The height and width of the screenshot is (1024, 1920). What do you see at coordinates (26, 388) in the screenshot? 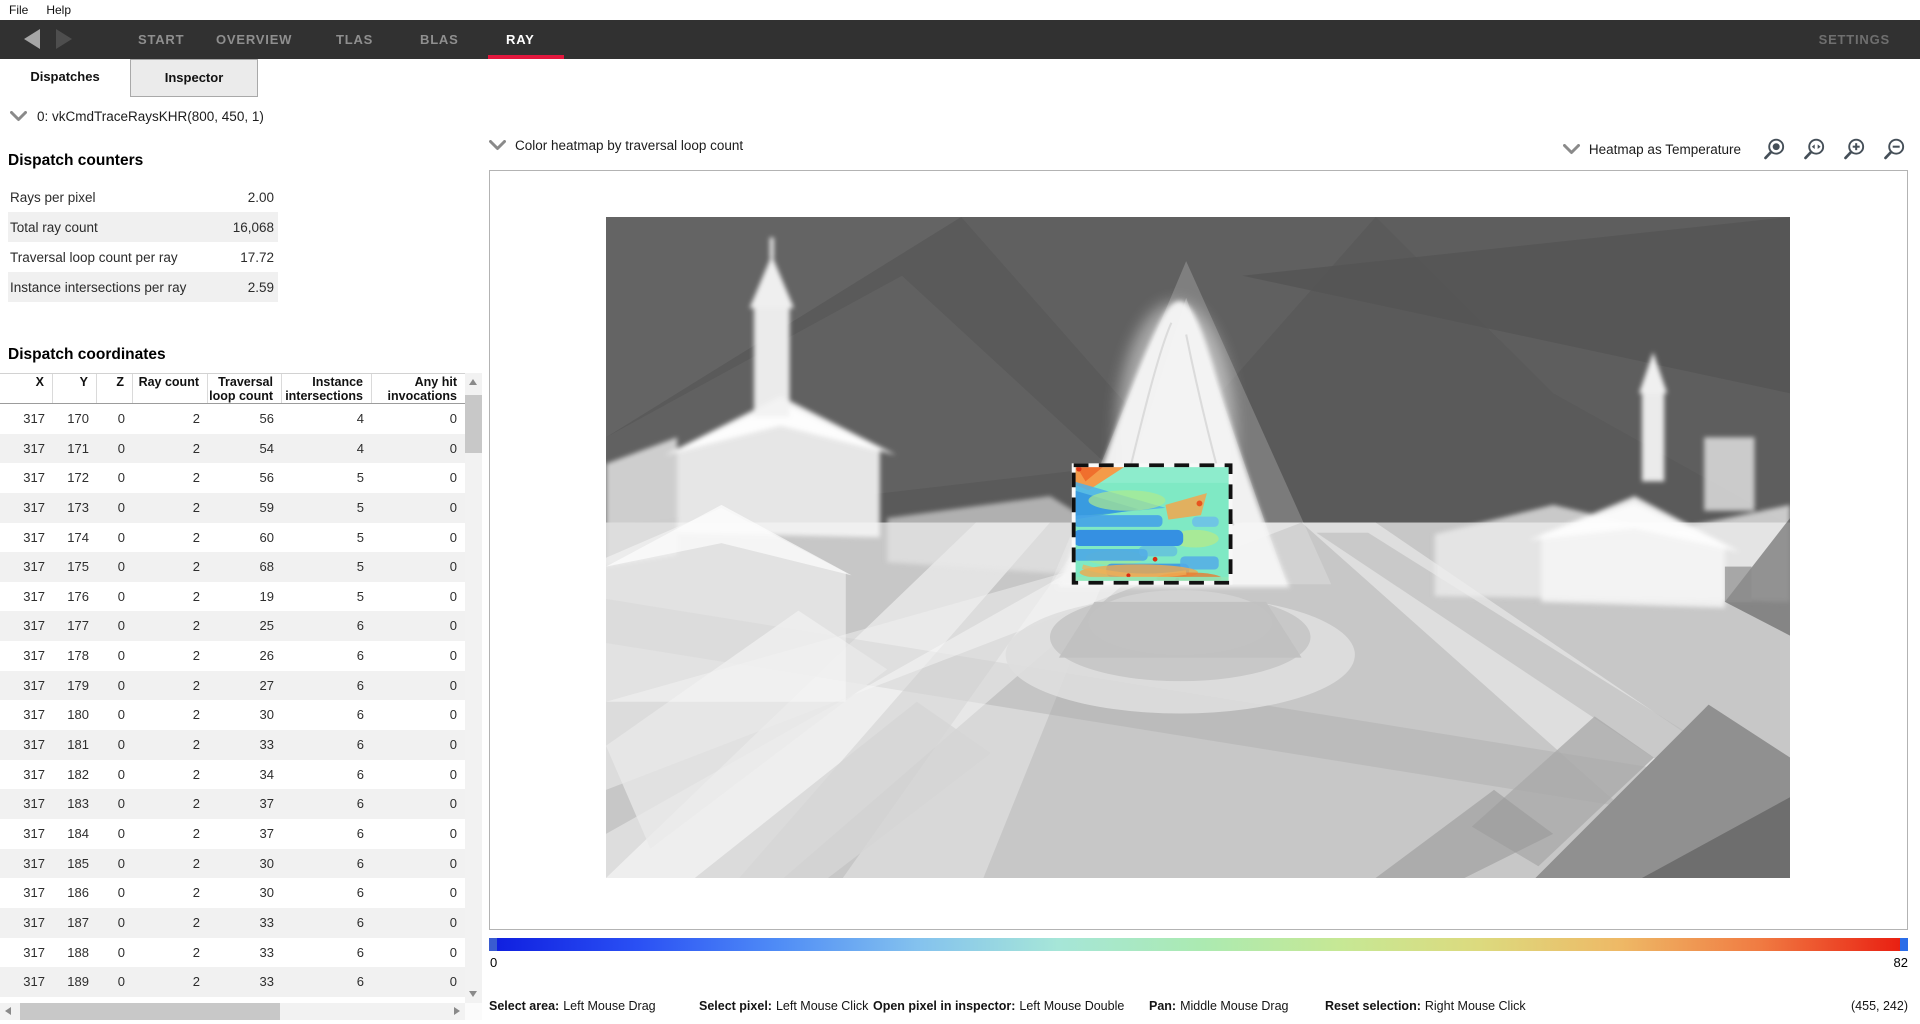
I see `column-header: X` at bounding box center [26, 388].